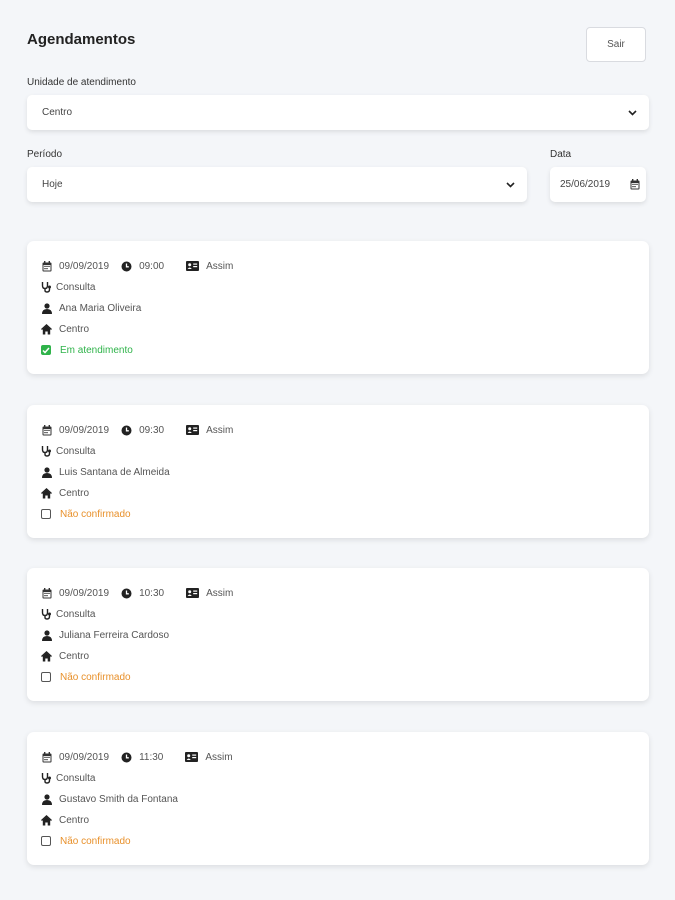 Image resolution: width=675 pixels, height=900 pixels. What do you see at coordinates (100, 308) in the screenshot?
I see `patient-name: Ana Maria Oliveira` at bounding box center [100, 308].